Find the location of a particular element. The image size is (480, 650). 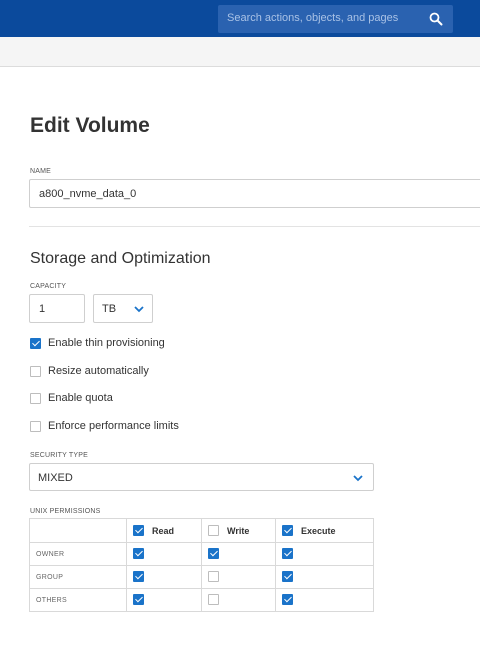

option-label: Enable quota is located at coordinates (80, 398).